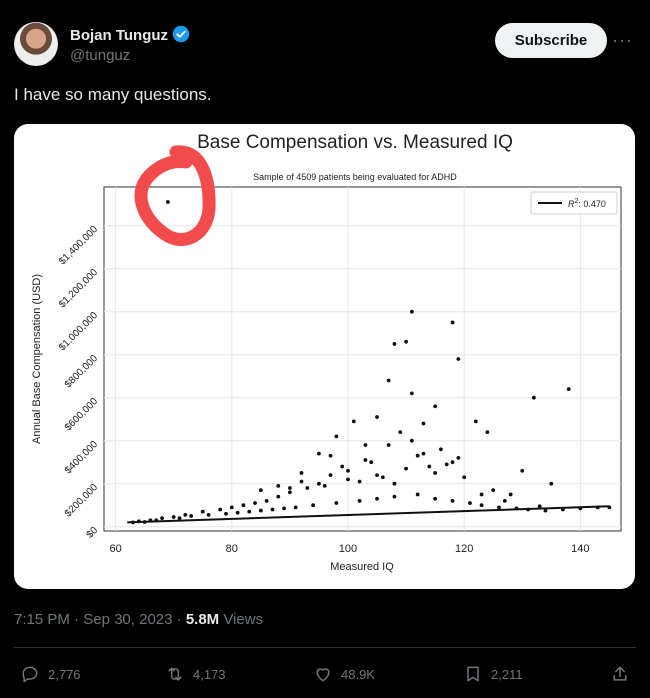  I want to click on y-axis-label: Annual Base Compensation (USD), so click(37, 359).